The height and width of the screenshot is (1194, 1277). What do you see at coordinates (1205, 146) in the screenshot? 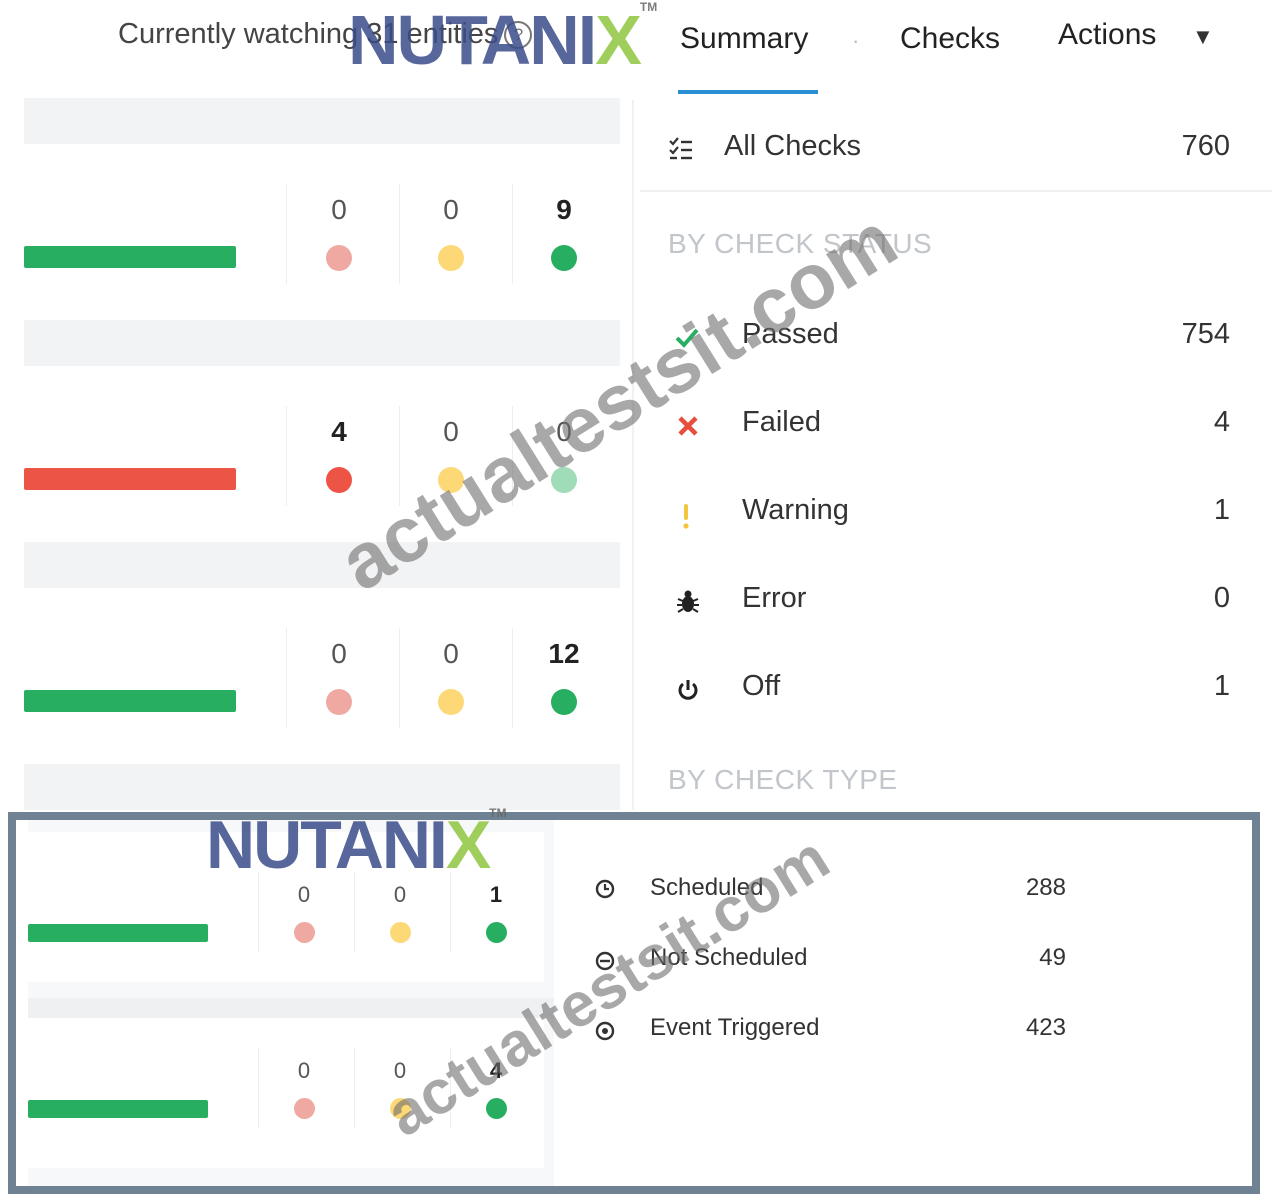
I see `all-checks-count: 760` at bounding box center [1205, 146].